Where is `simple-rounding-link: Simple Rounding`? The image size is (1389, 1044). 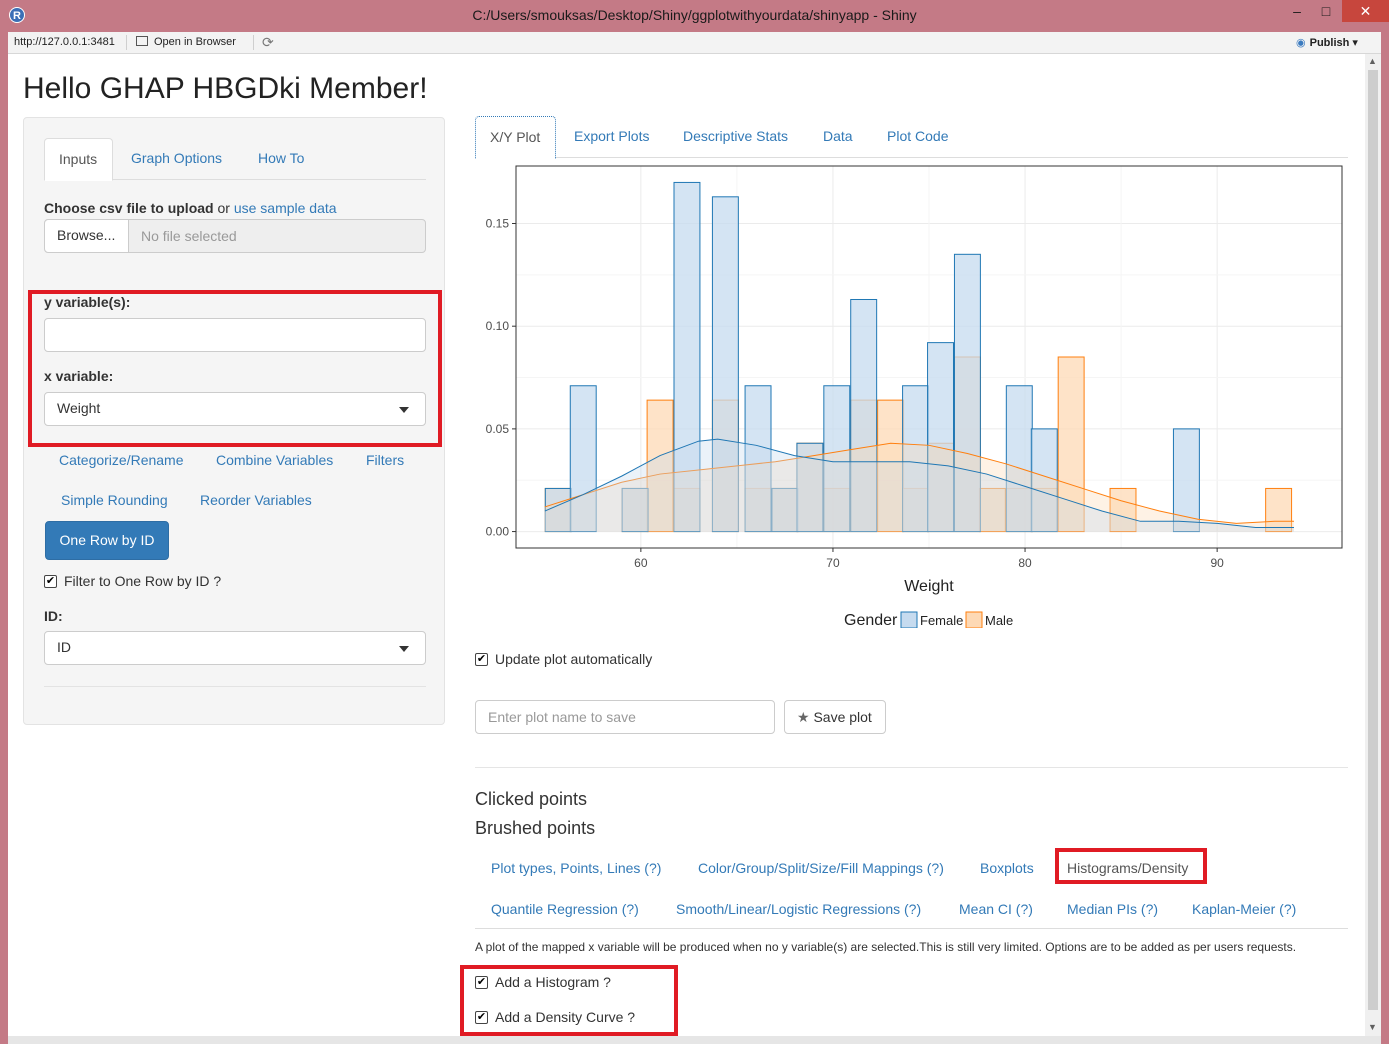 simple-rounding-link: Simple Rounding is located at coordinates (114, 500).